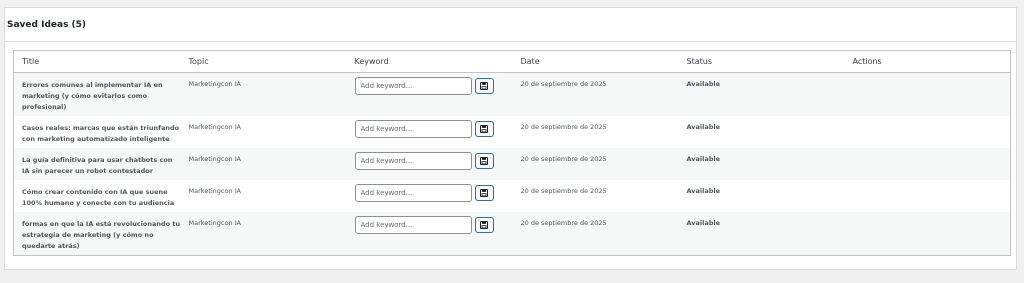 The height and width of the screenshot is (283, 1024). Describe the element at coordinates (97, 61) in the screenshot. I see `column-header-title: Title` at that location.